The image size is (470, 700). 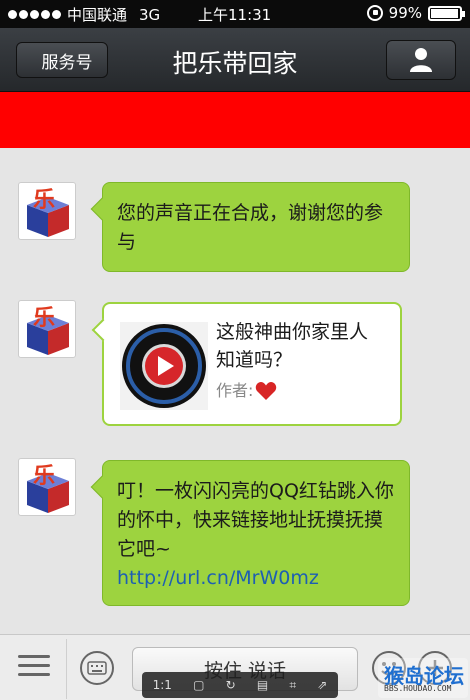 What do you see at coordinates (150, 14) in the screenshot?
I see `network-type: 3G` at bounding box center [150, 14].